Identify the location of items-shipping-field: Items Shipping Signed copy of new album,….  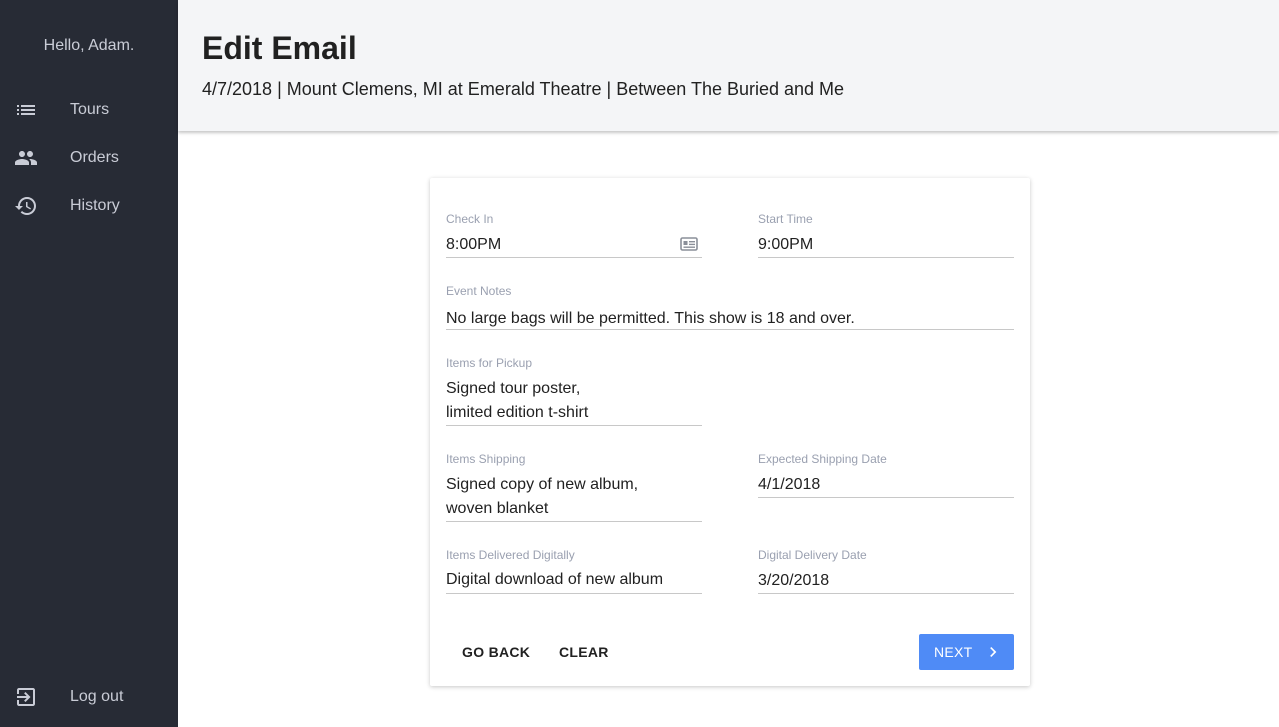
(574, 487).